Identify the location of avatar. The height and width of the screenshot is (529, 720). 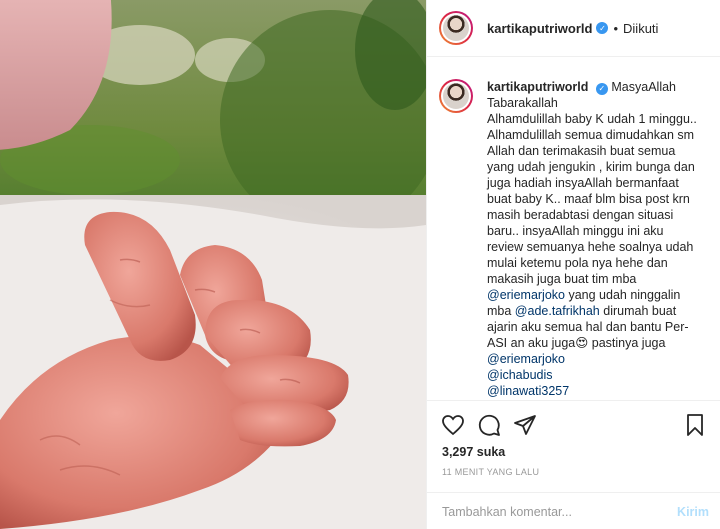
(456, 28).